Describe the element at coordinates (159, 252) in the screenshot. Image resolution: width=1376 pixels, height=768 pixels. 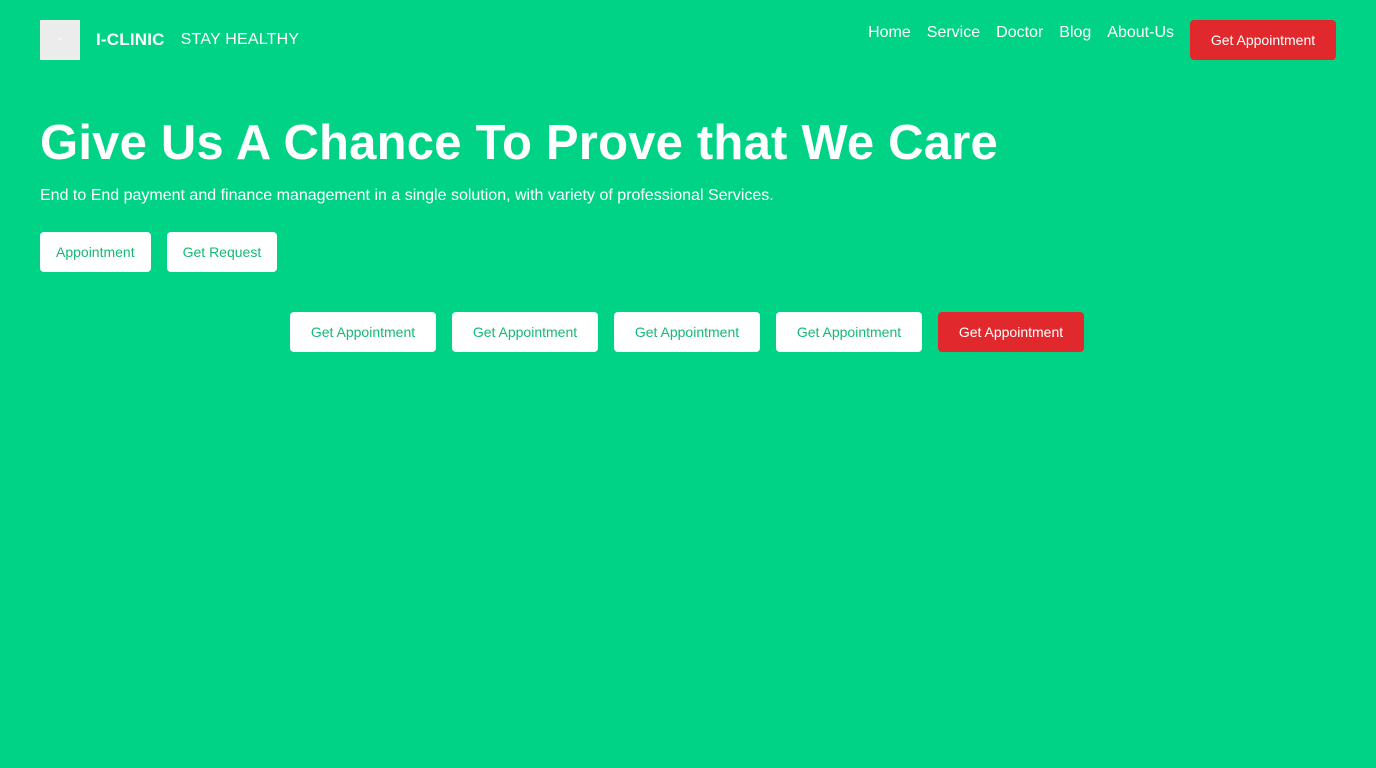
I see `hero-actions: Appointment Get Request` at that location.